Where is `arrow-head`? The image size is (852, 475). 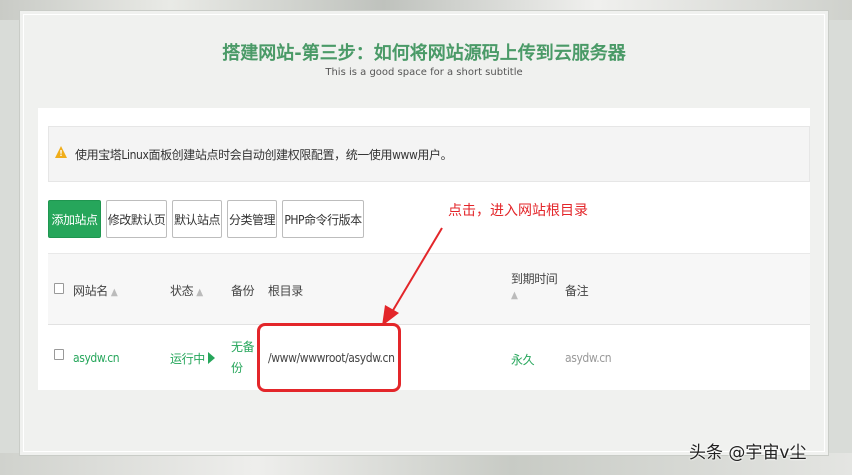
arrow-head is located at coordinates (390, 315).